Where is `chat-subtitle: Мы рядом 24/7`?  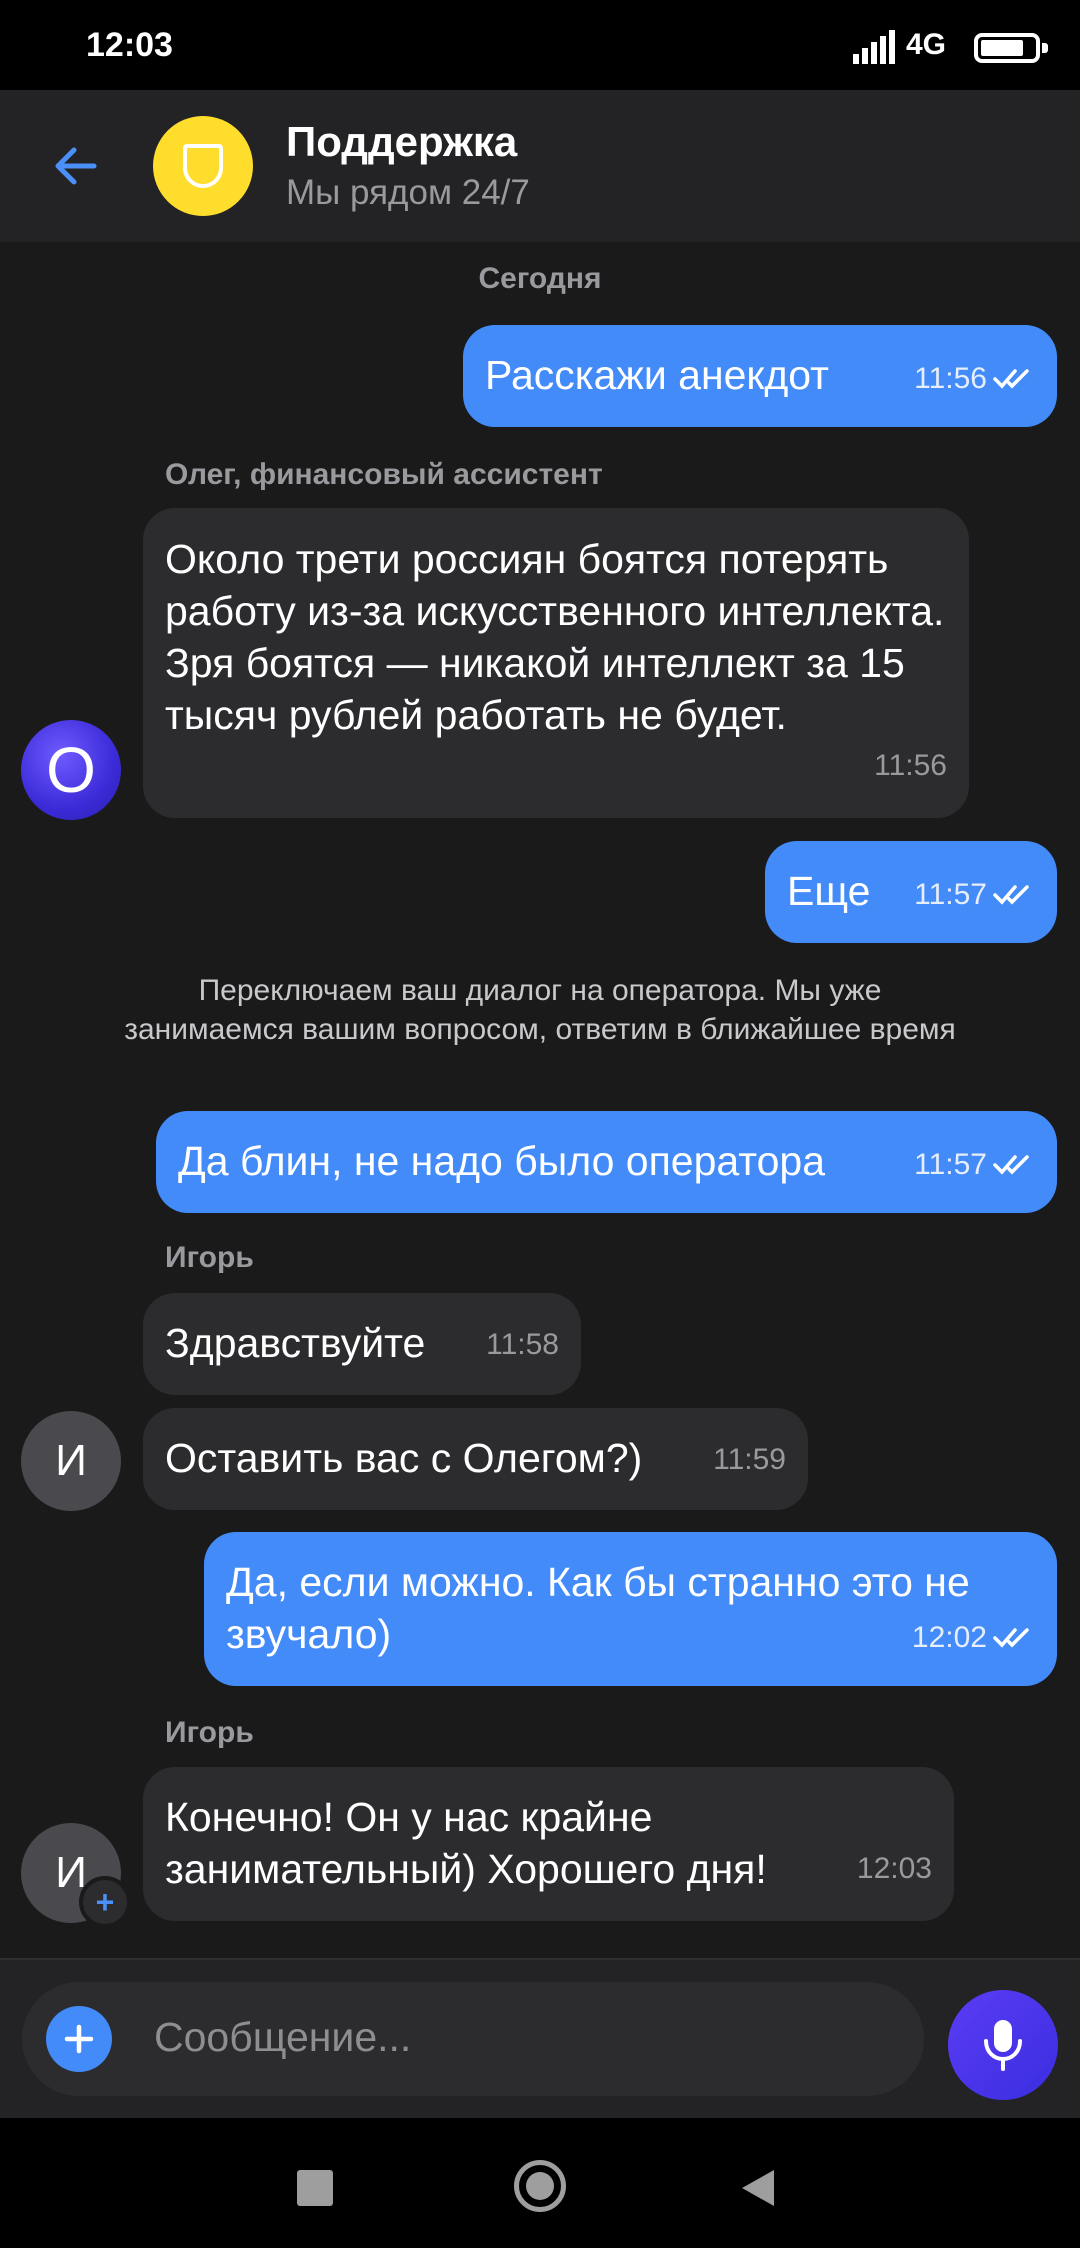 chat-subtitle: Мы рядом 24/7 is located at coordinates (408, 192).